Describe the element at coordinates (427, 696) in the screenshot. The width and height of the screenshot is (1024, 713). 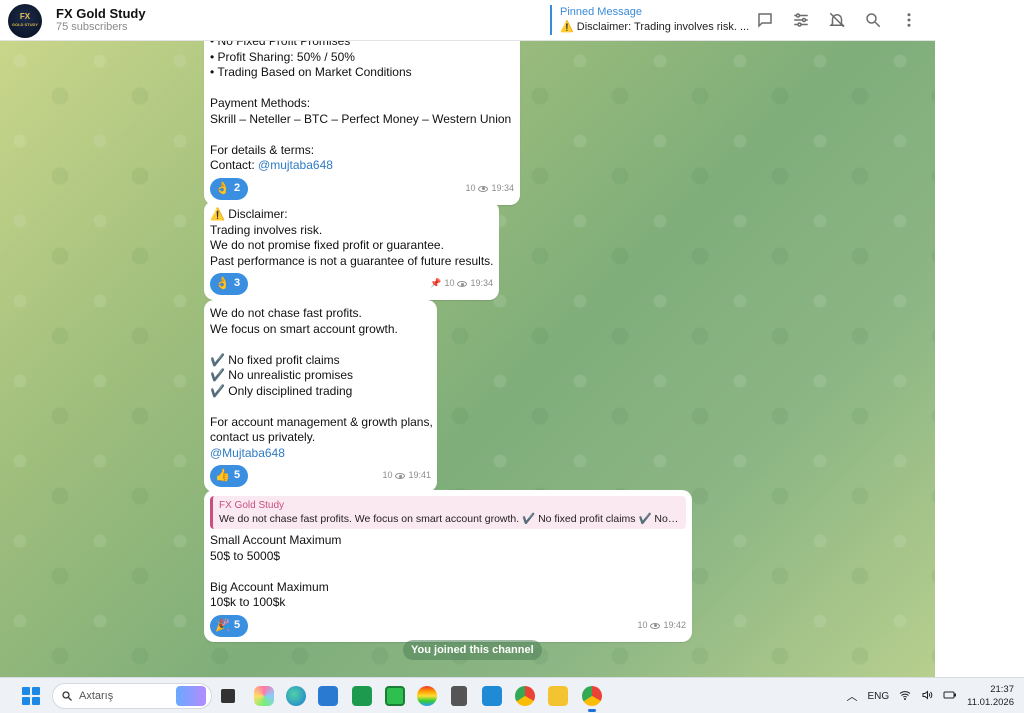
I see `color-wheel-icon` at that location.